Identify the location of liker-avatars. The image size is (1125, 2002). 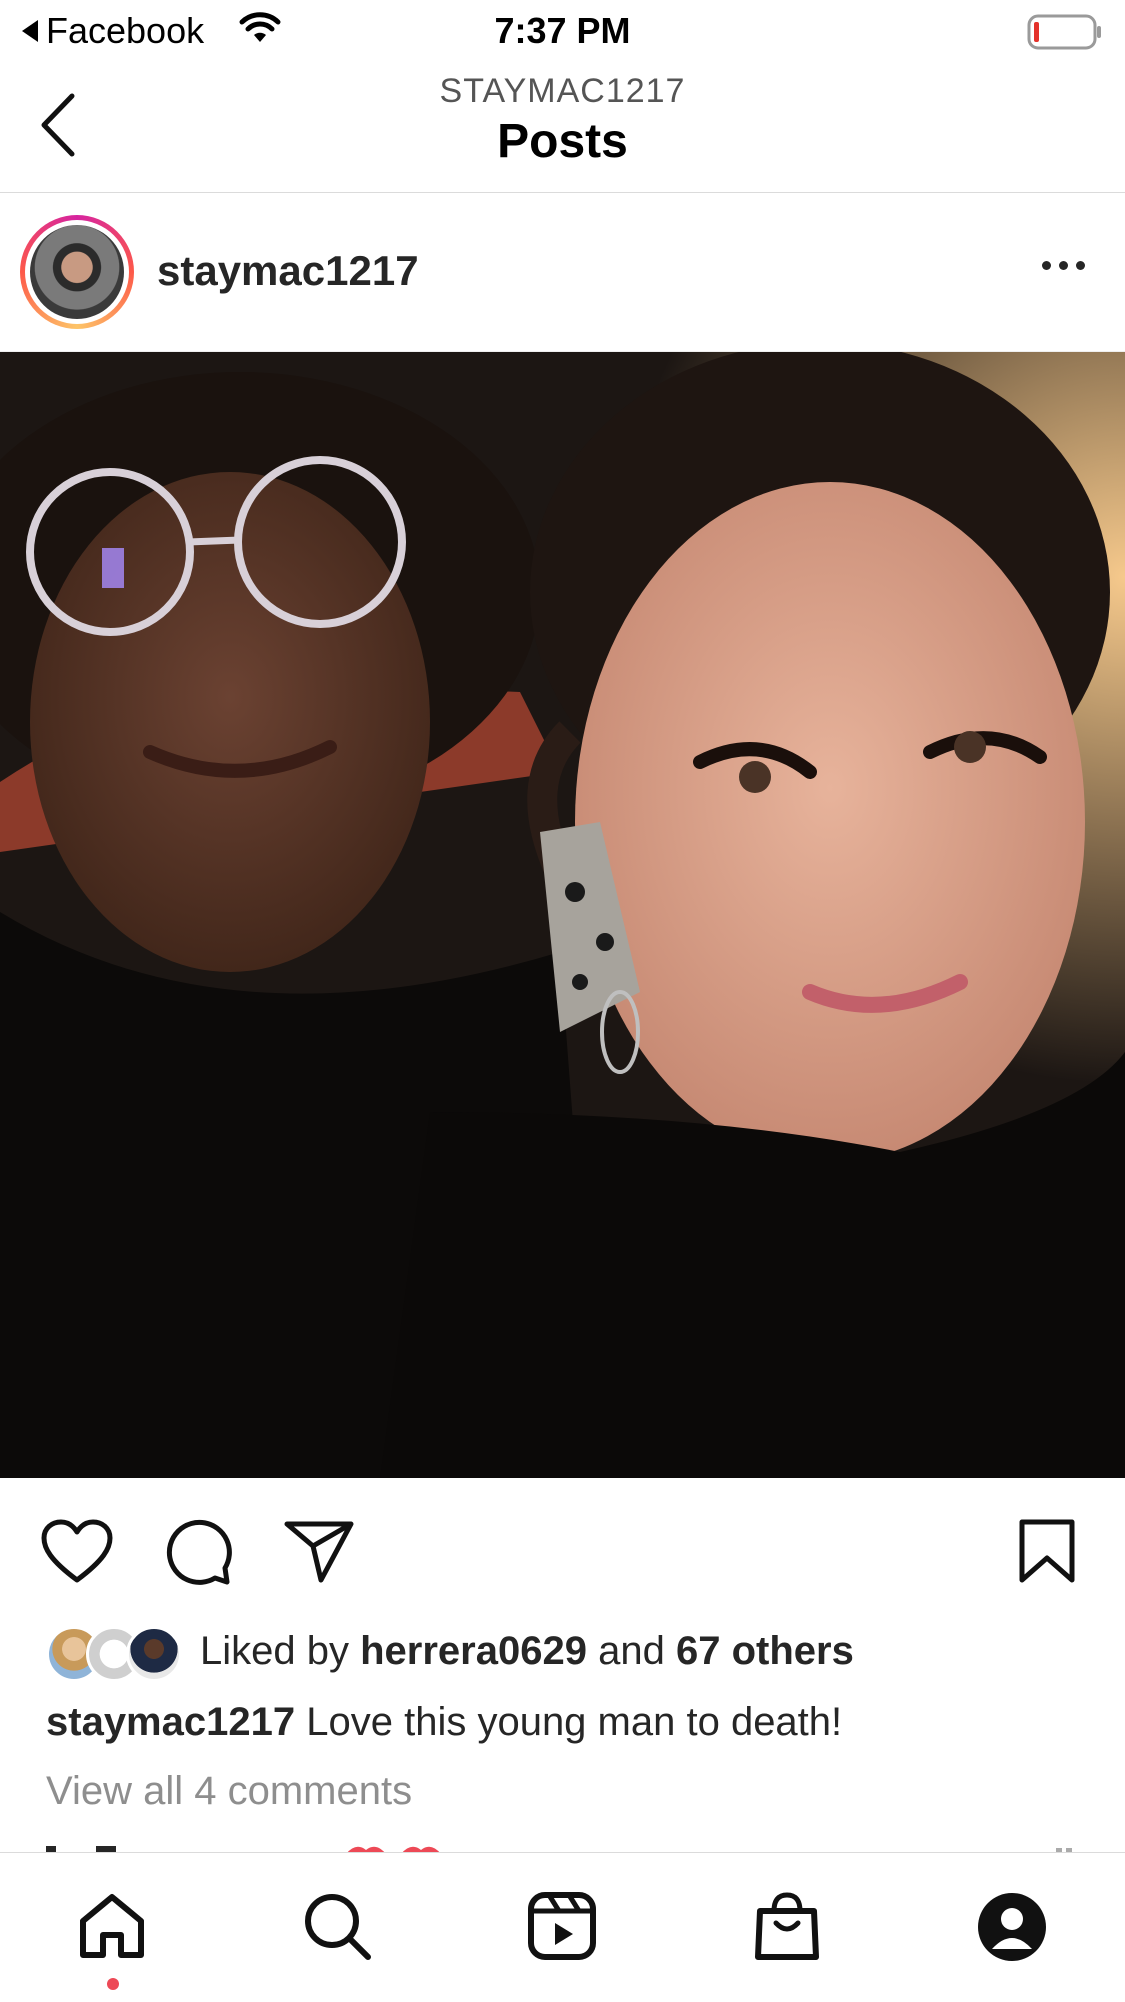
(116, 1653).